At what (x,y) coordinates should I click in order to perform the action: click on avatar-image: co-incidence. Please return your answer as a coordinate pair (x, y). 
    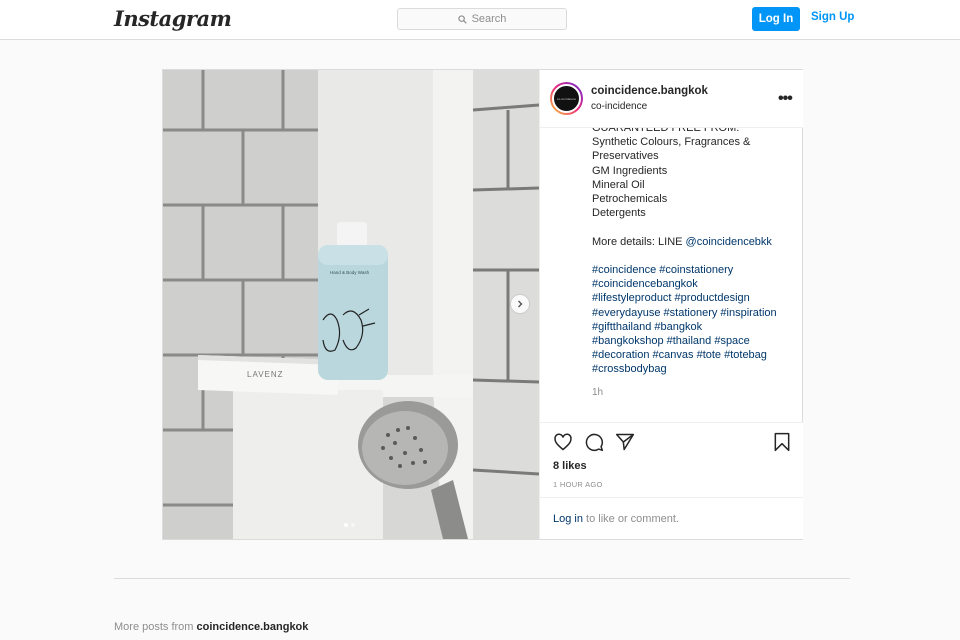
    Looking at the image, I should click on (566, 98).